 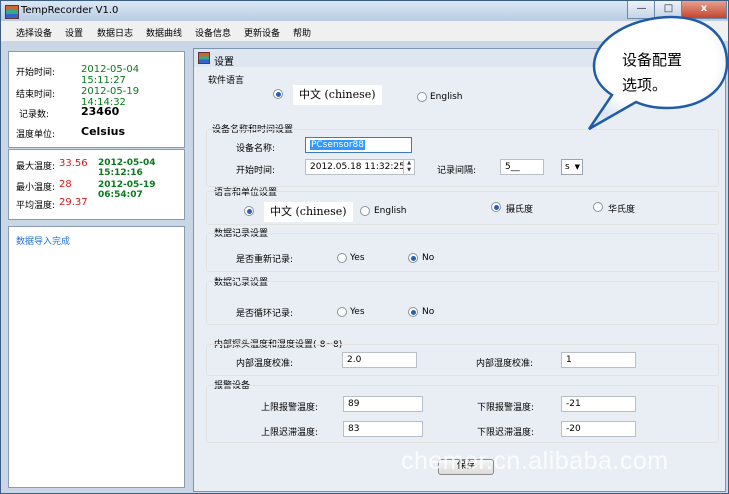 What do you see at coordinates (428, 258) in the screenshot?
I see `record-restart-no-label: No` at bounding box center [428, 258].